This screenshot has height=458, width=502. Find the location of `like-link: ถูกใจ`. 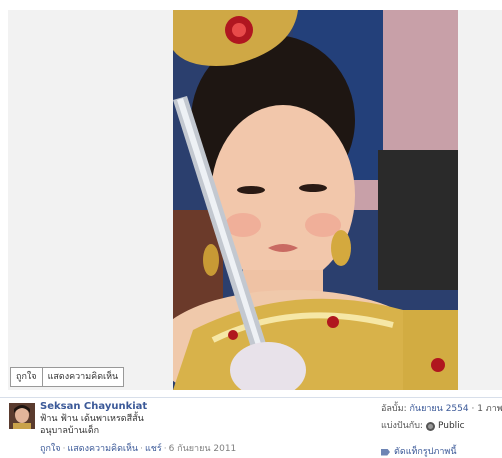

like-link: ถูกใจ is located at coordinates (50, 449).